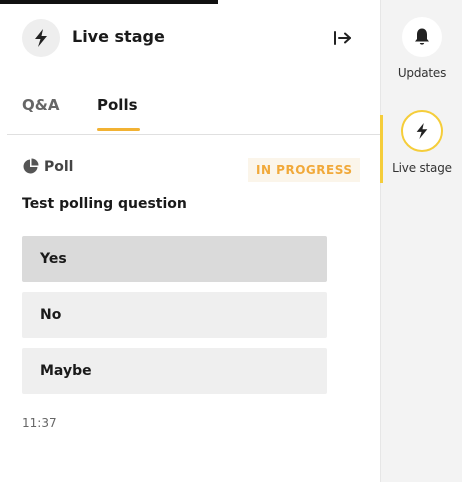 The width and height of the screenshot is (462, 482). What do you see at coordinates (118, 129) in the screenshot?
I see `active-tab-indicator` at bounding box center [118, 129].